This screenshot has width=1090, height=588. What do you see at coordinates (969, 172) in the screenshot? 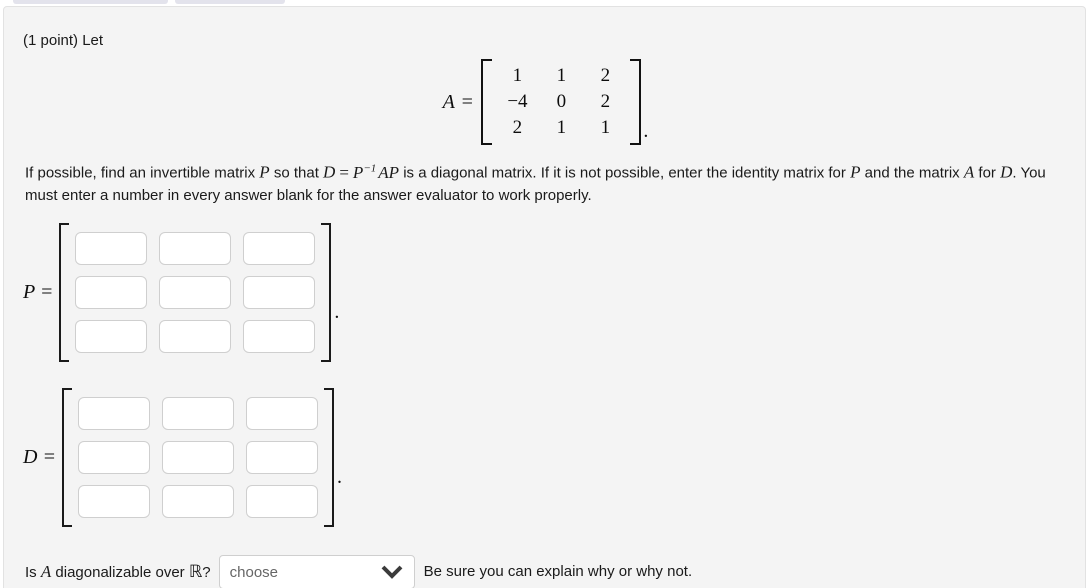
I see `symbol-a: A` at bounding box center [969, 172].